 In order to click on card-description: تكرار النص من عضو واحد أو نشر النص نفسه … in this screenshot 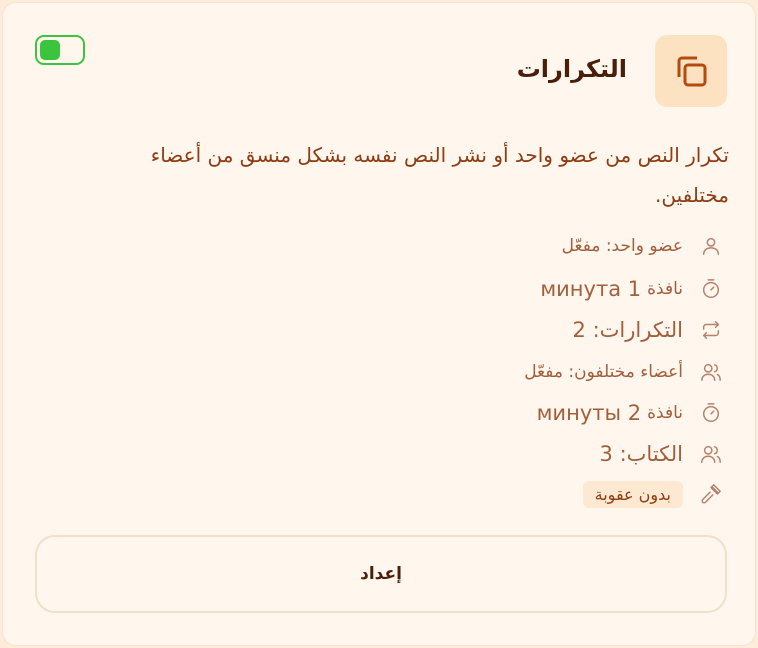, I will do `click(439, 175)`.